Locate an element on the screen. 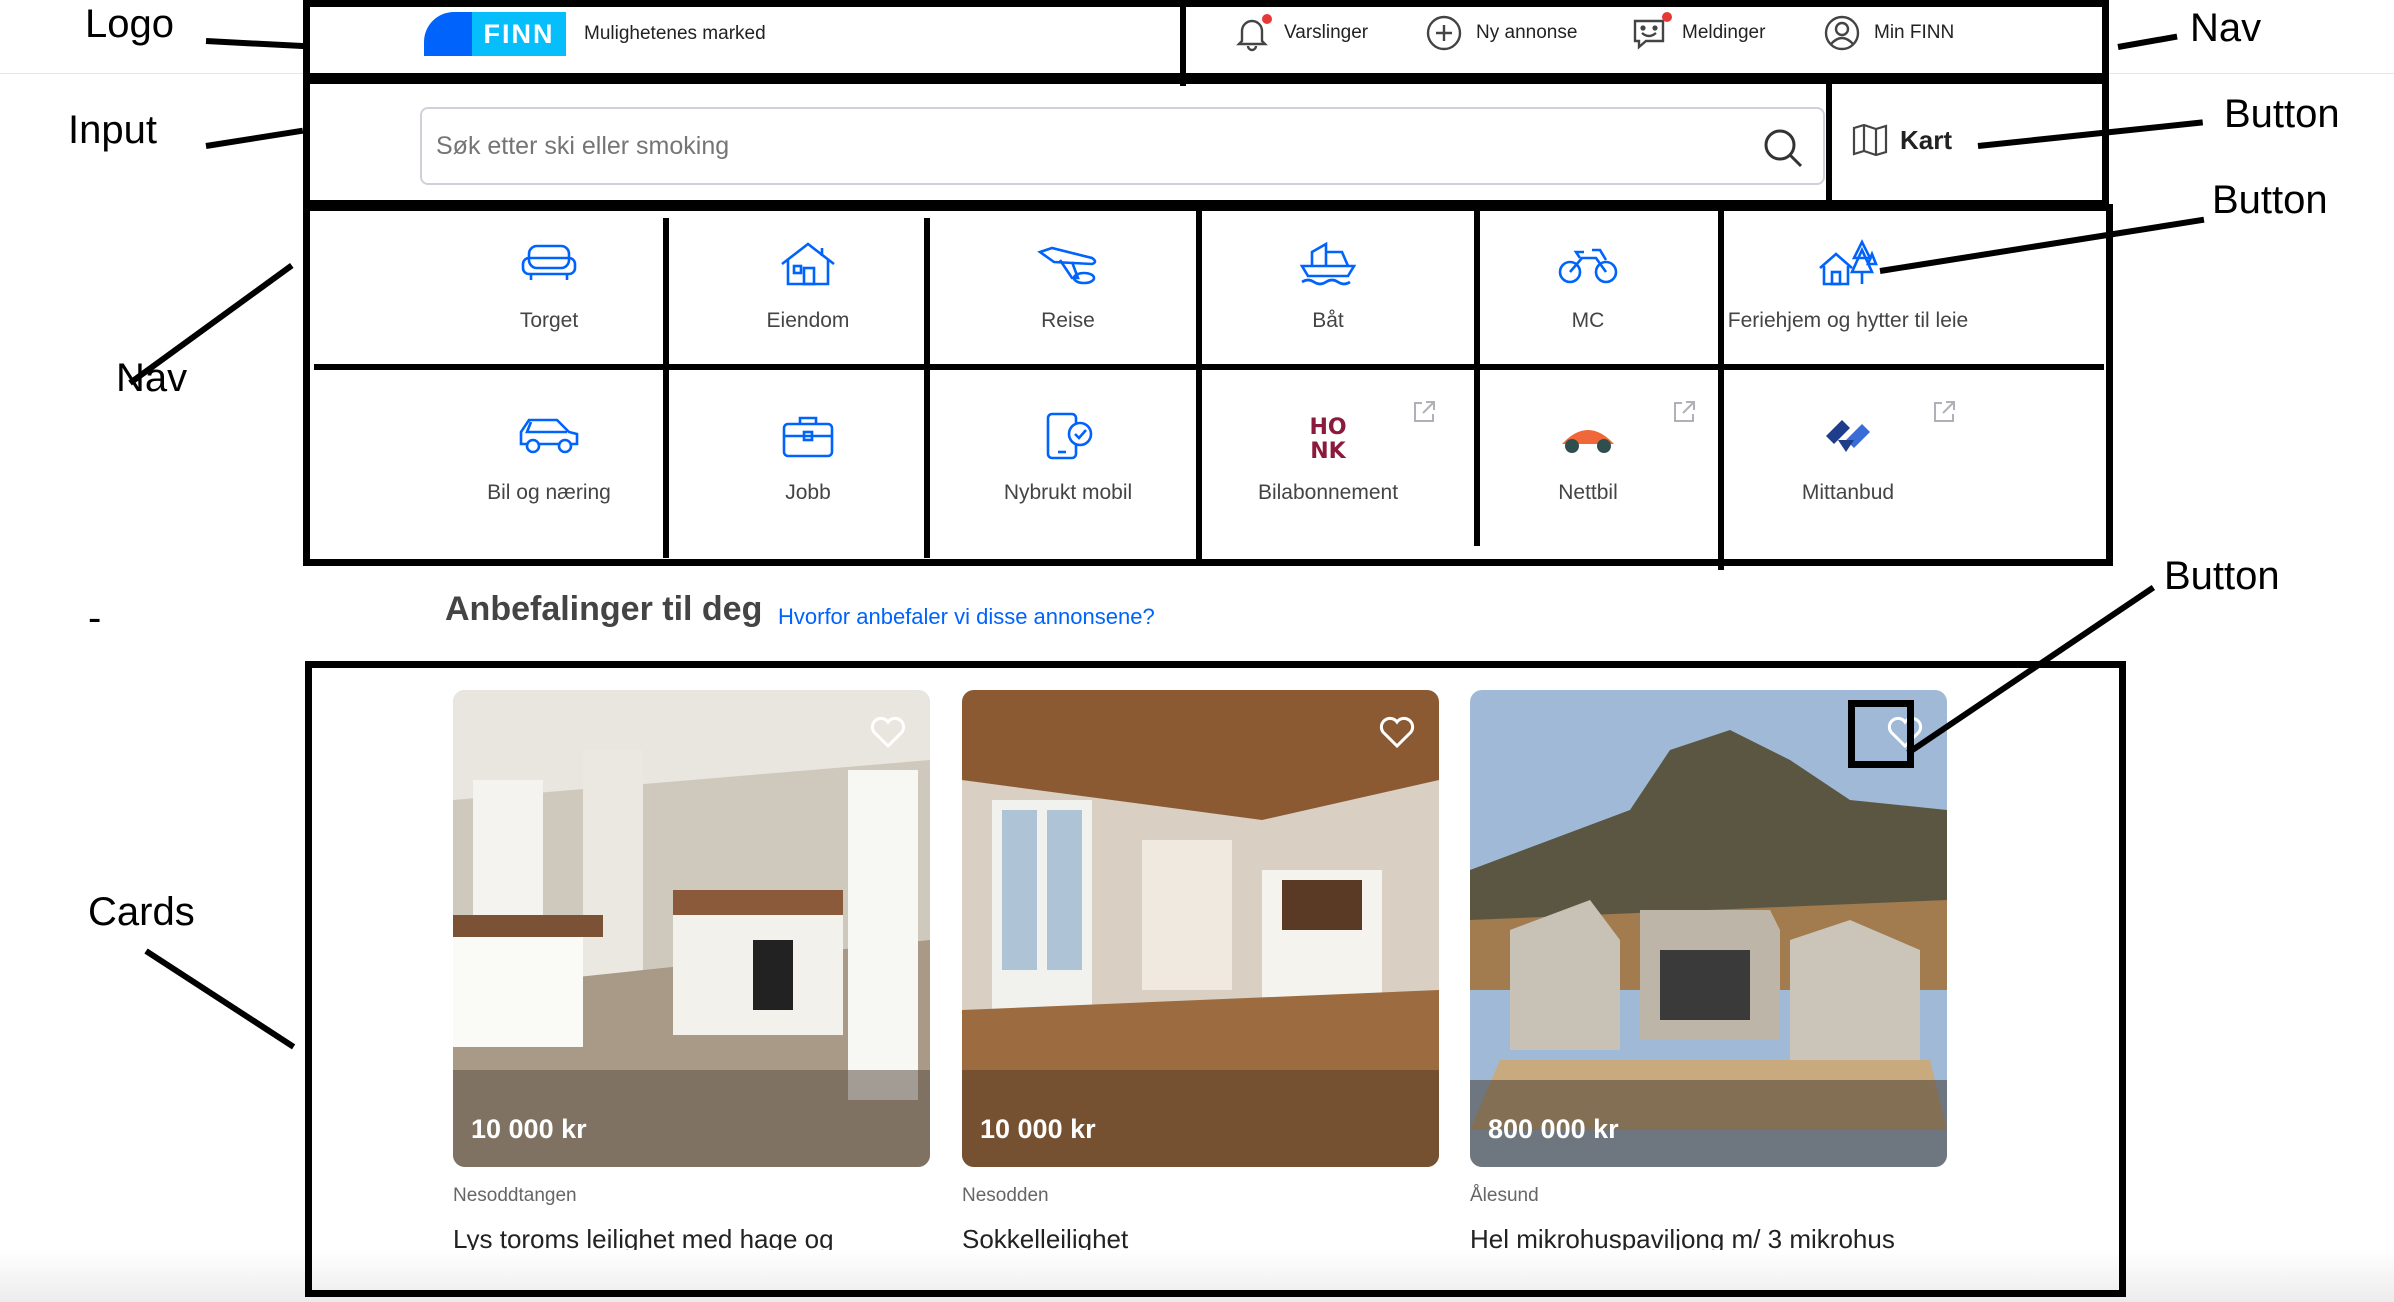 This screenshot has height=1302, width=2394. why-recommendations-link: Hvorfor anbefaler vi disse annonsene? is located at coordinates (966, 617).